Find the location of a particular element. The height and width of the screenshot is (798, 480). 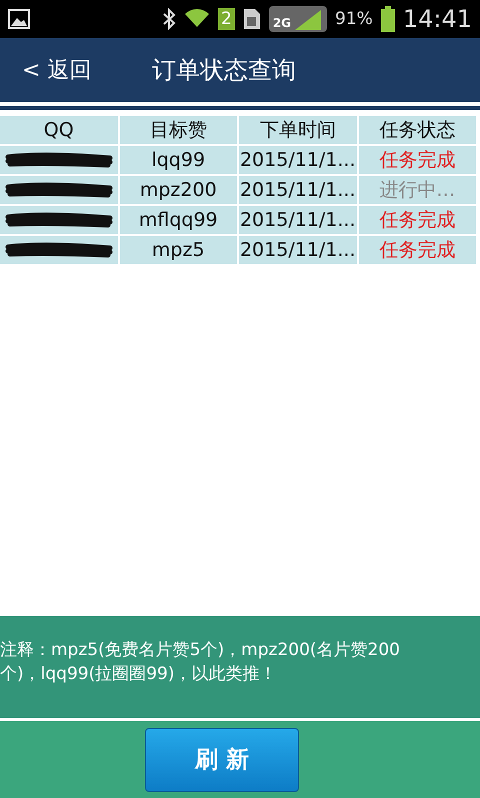

bluetooth-icon is located at coordinates (169, 19).